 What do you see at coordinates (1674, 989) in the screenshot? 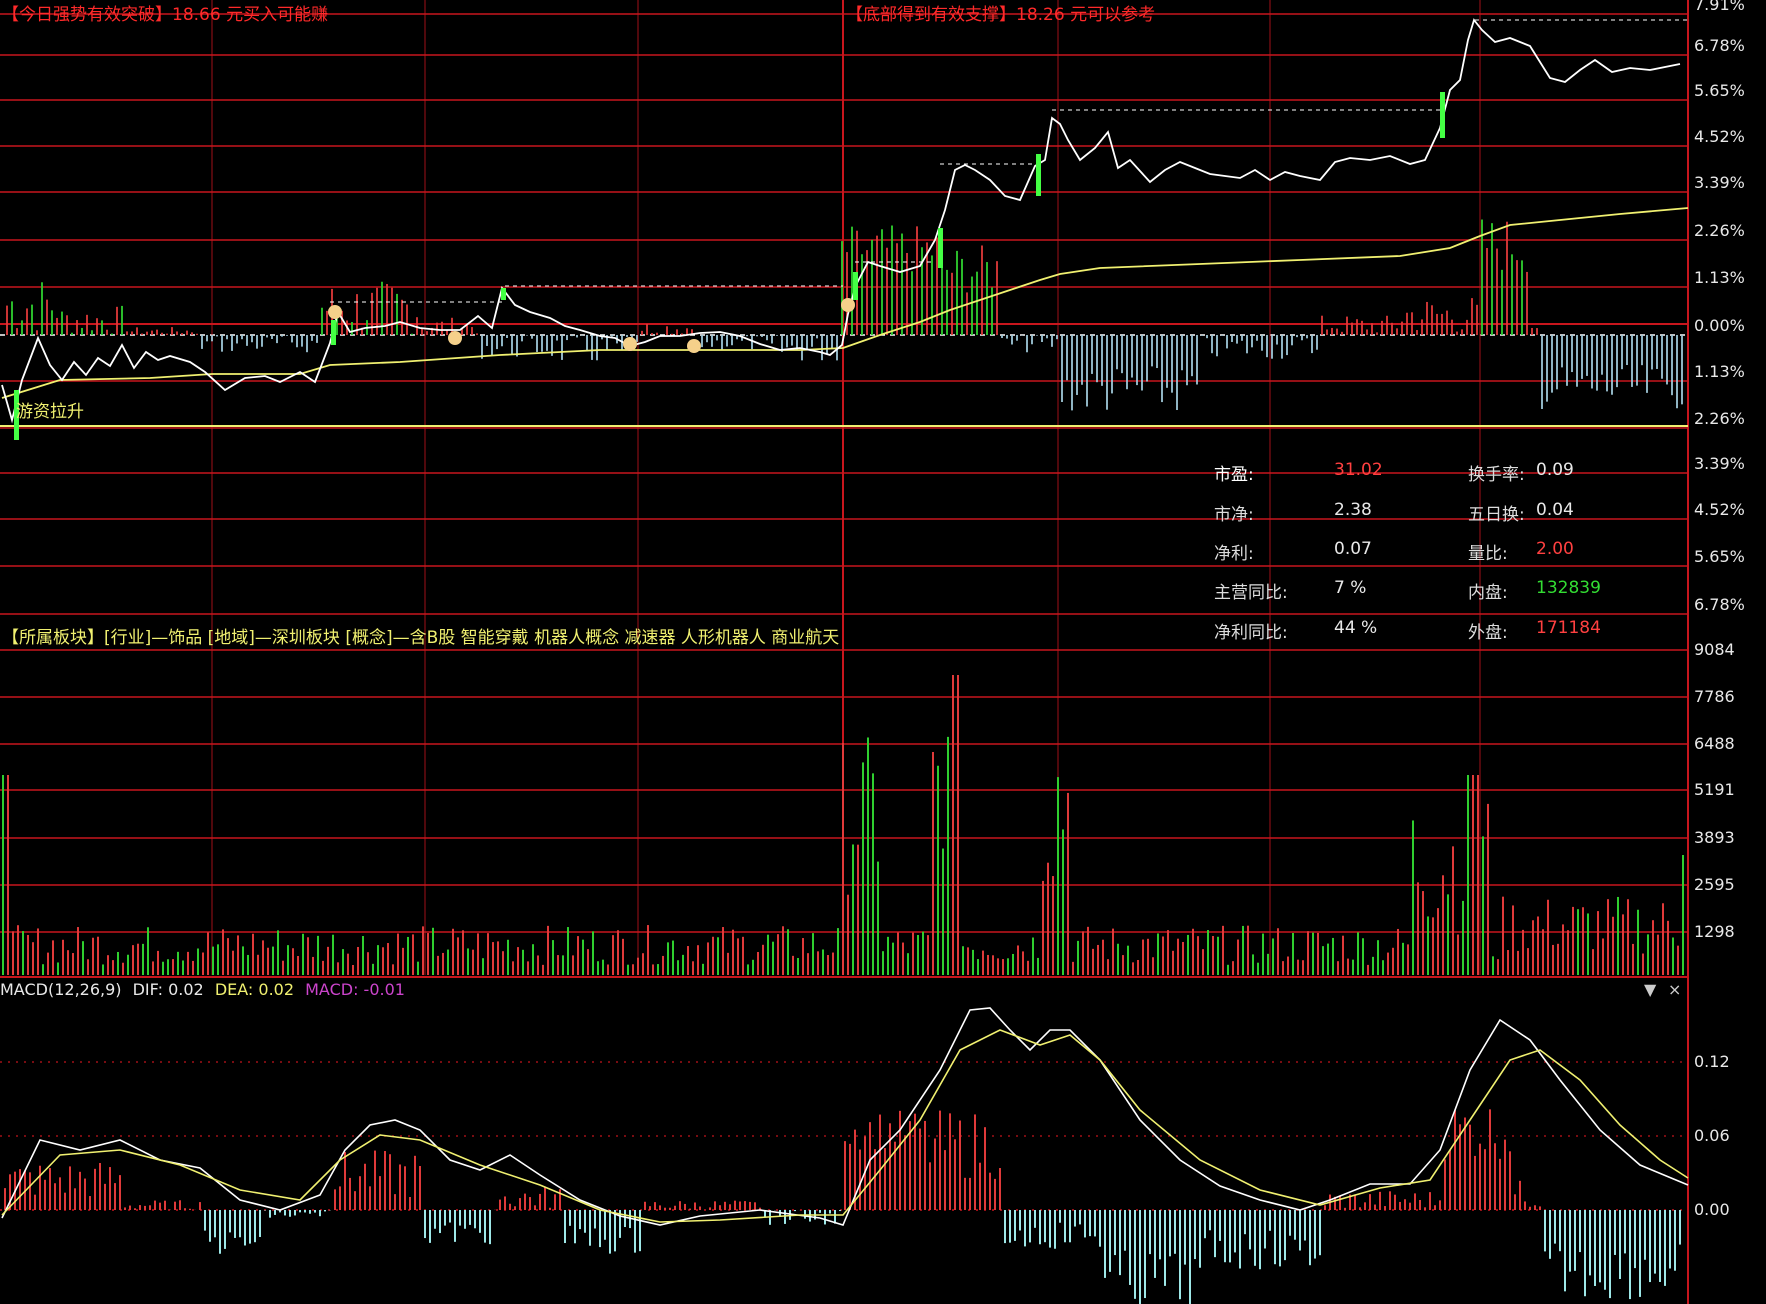
I see `close-icon: ×` at bounding box center [1674, 989].